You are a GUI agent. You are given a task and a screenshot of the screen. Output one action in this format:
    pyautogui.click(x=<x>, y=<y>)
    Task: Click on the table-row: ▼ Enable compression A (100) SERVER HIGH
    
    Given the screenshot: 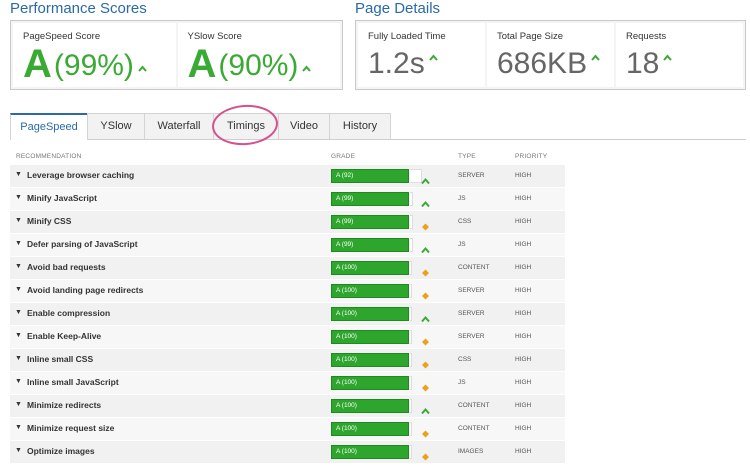 What is the action you would take?
    pyautogui.click(x=287, y=314)
    